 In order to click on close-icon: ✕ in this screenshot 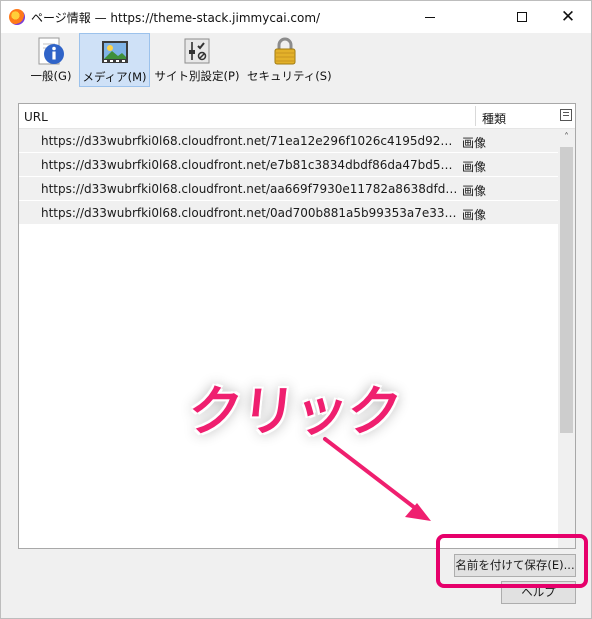, I will do `click(568, 16)`.